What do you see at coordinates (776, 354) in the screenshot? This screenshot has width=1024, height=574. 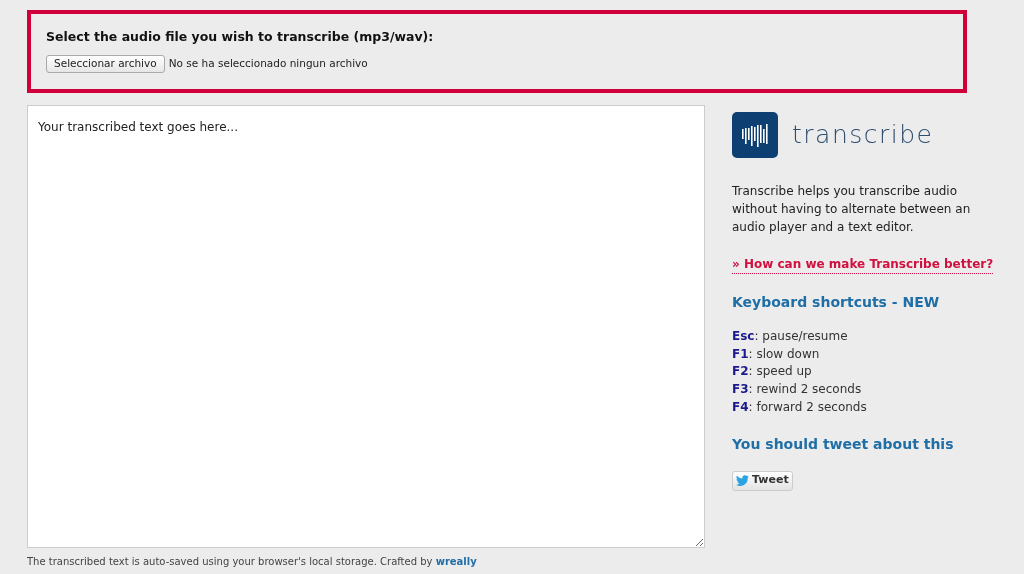 I see `shortcut-line: F1: slow down` at bounding box center [776, 354].